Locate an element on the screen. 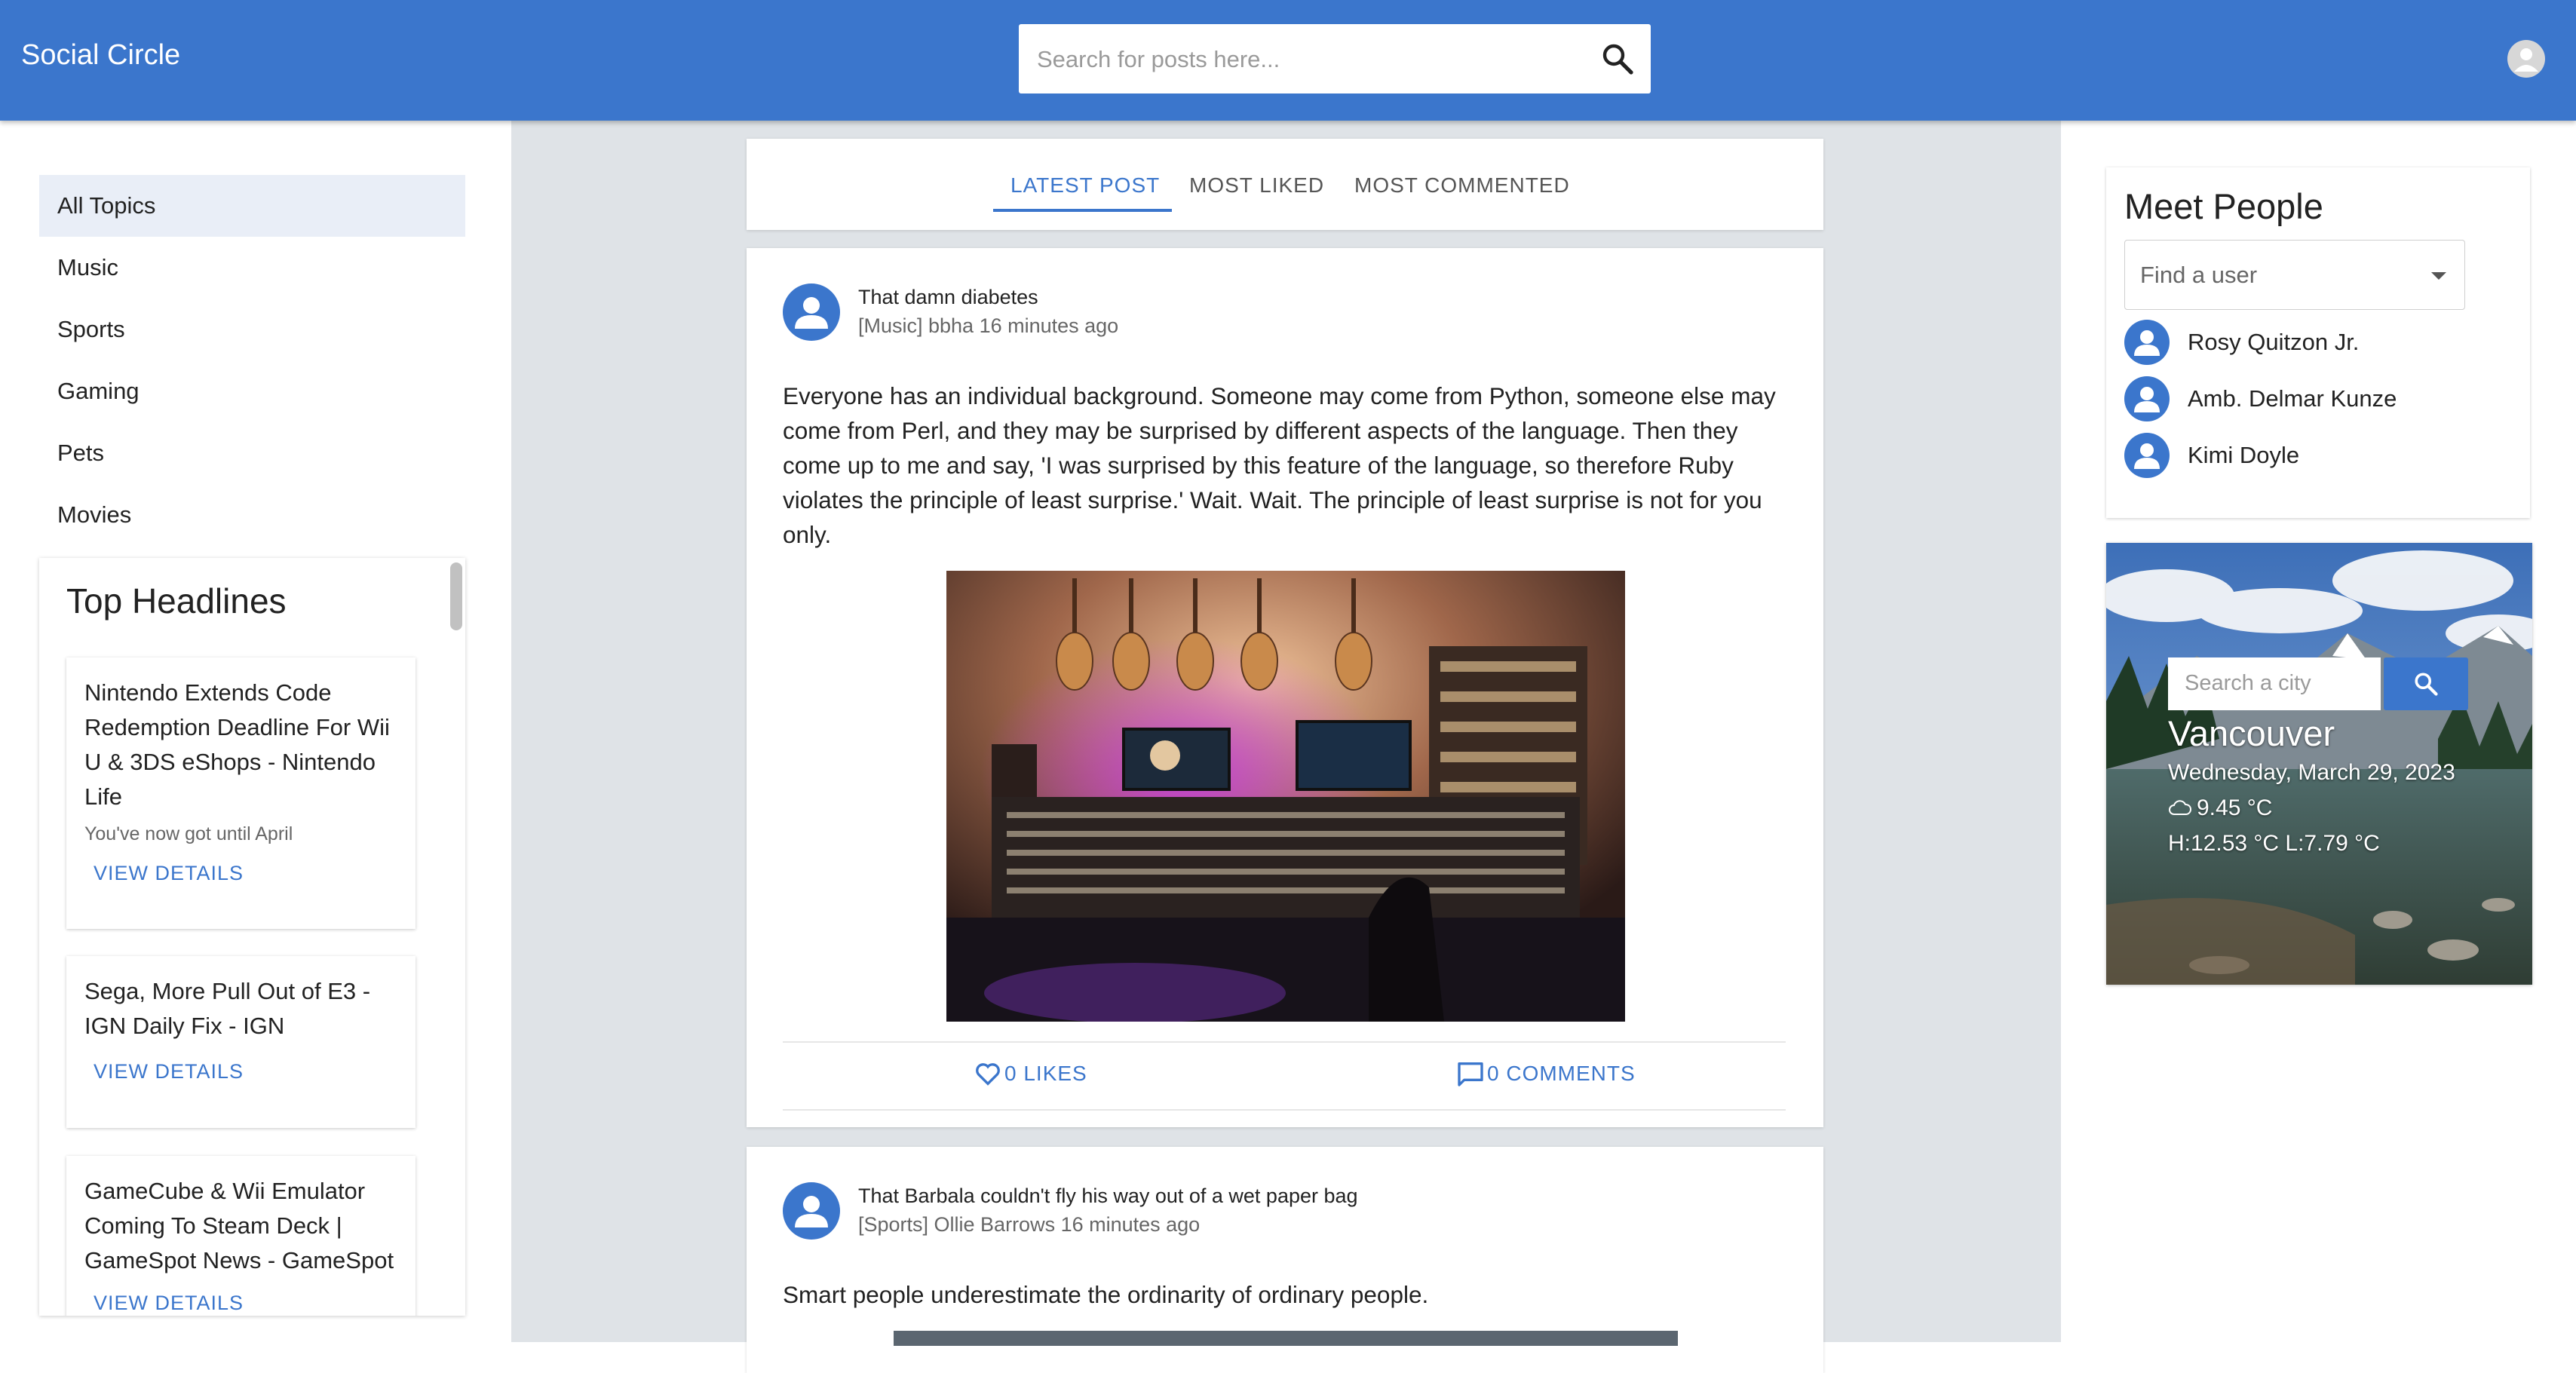 Image resolution: width=2576 pixels, height=1373 pixels. app-bar: Social Circle is located at coordinates (1288, 61).